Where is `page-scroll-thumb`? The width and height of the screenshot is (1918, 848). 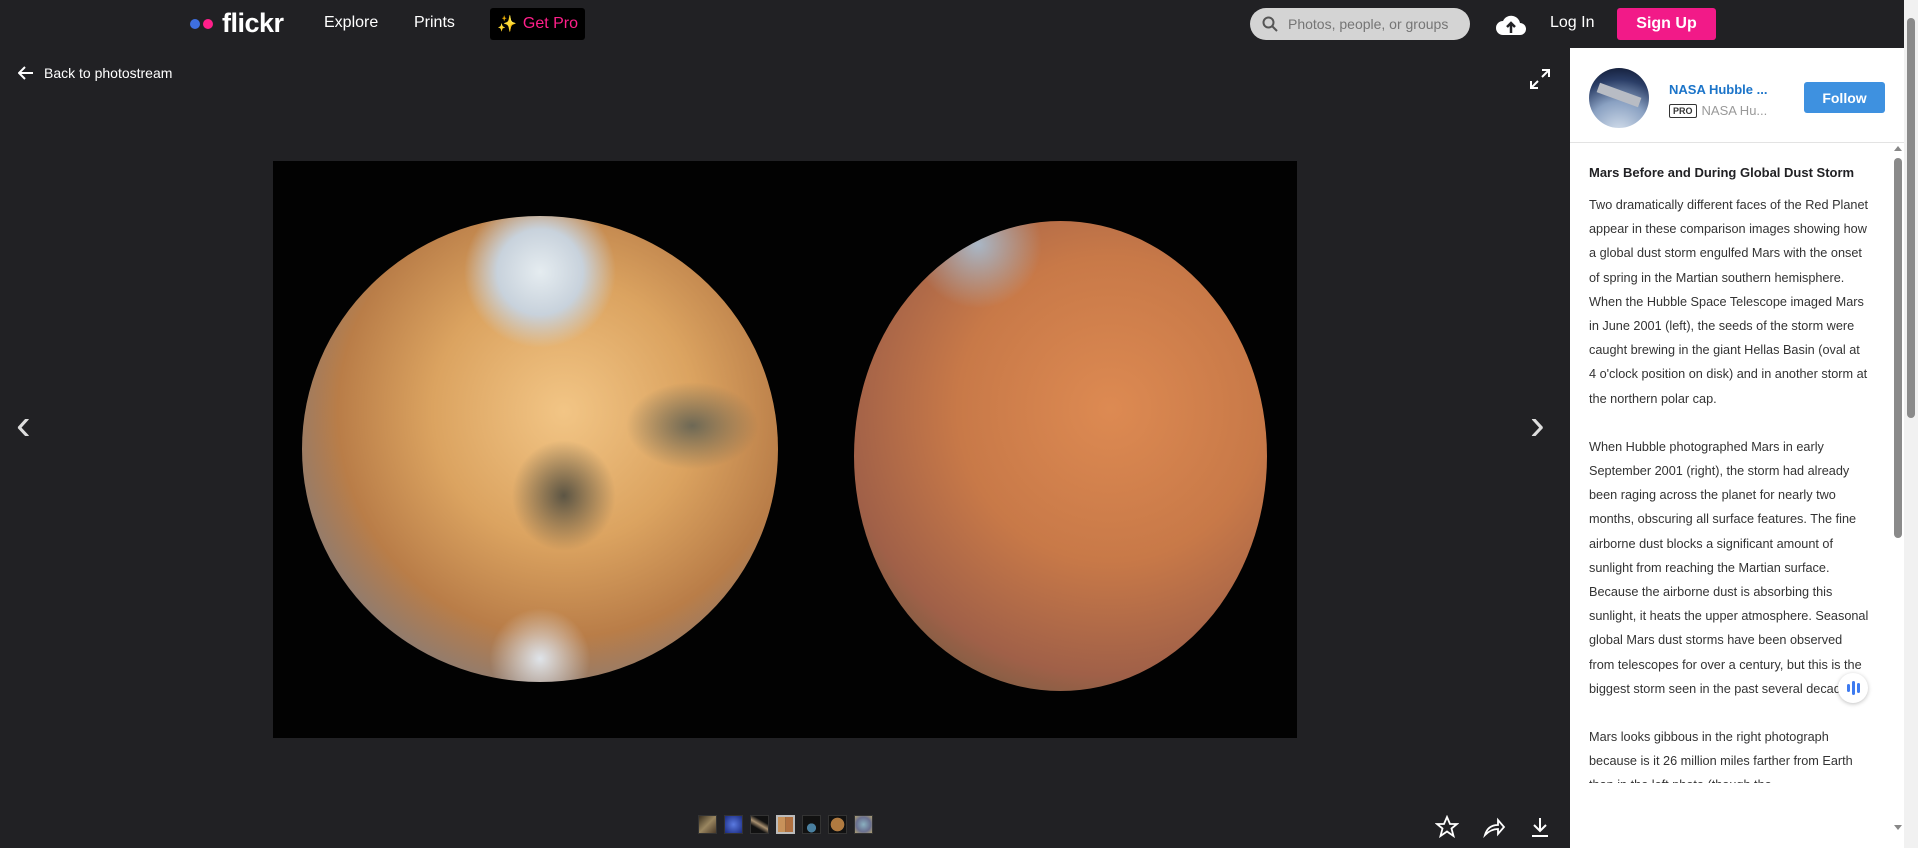 page-scroll-thumb is located at coordinates (1911, 218).